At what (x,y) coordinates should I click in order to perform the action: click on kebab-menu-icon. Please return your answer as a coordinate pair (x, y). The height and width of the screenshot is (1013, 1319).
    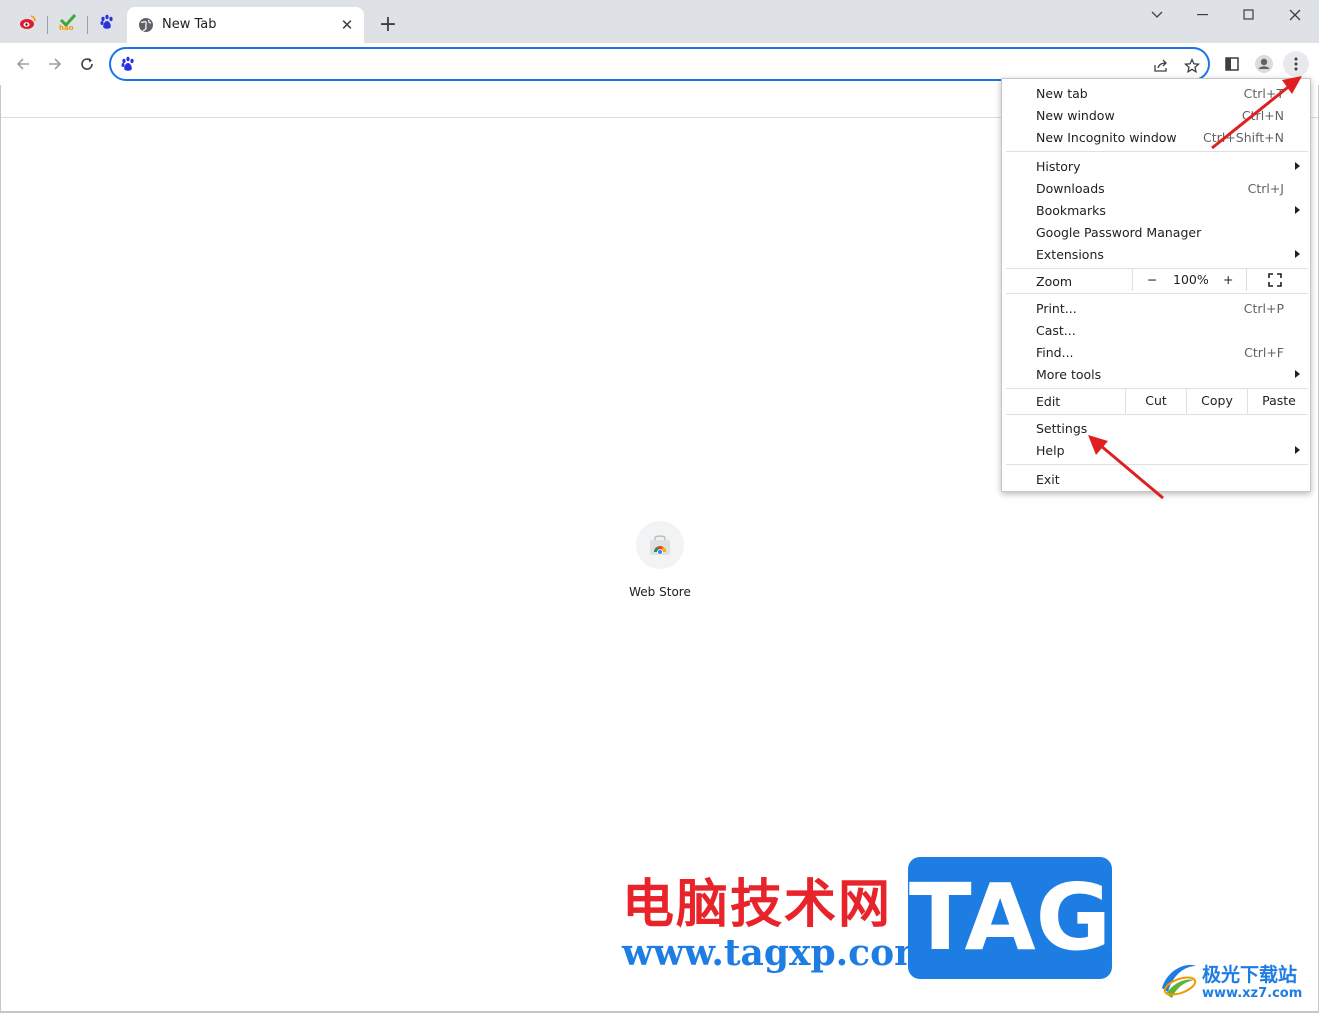
    Looking at the image, I should click on (1296, 64).